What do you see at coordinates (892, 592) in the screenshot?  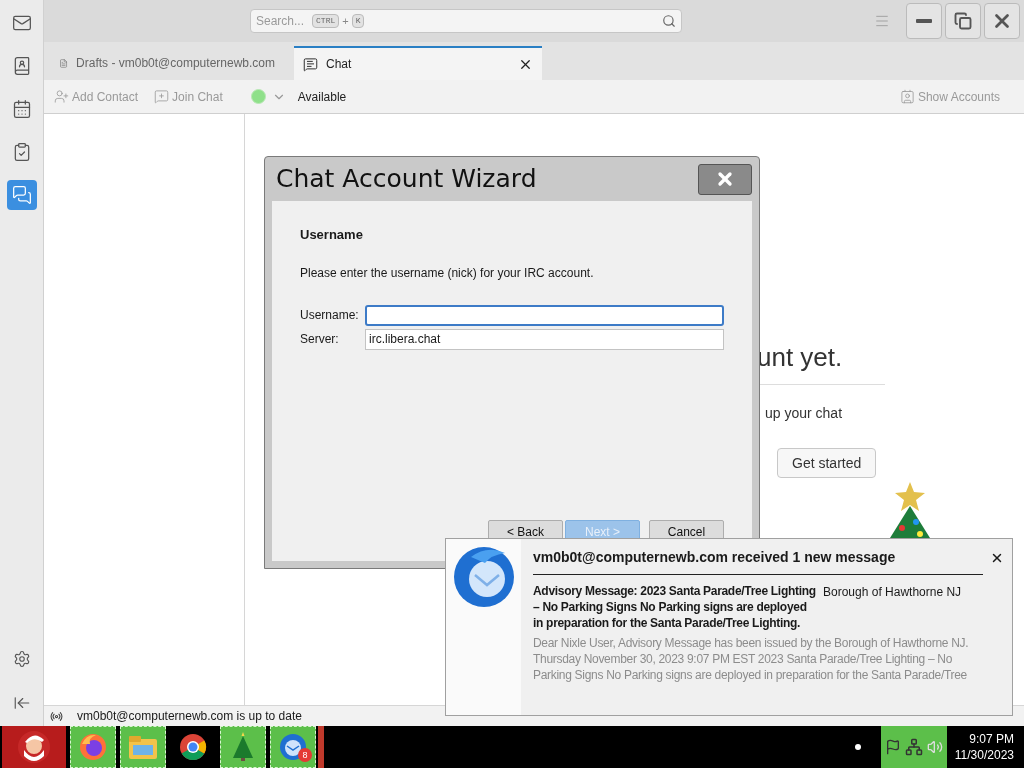 I see `message-sender: Borough of Hawthorne NJ` at bounding box center [892, 592].